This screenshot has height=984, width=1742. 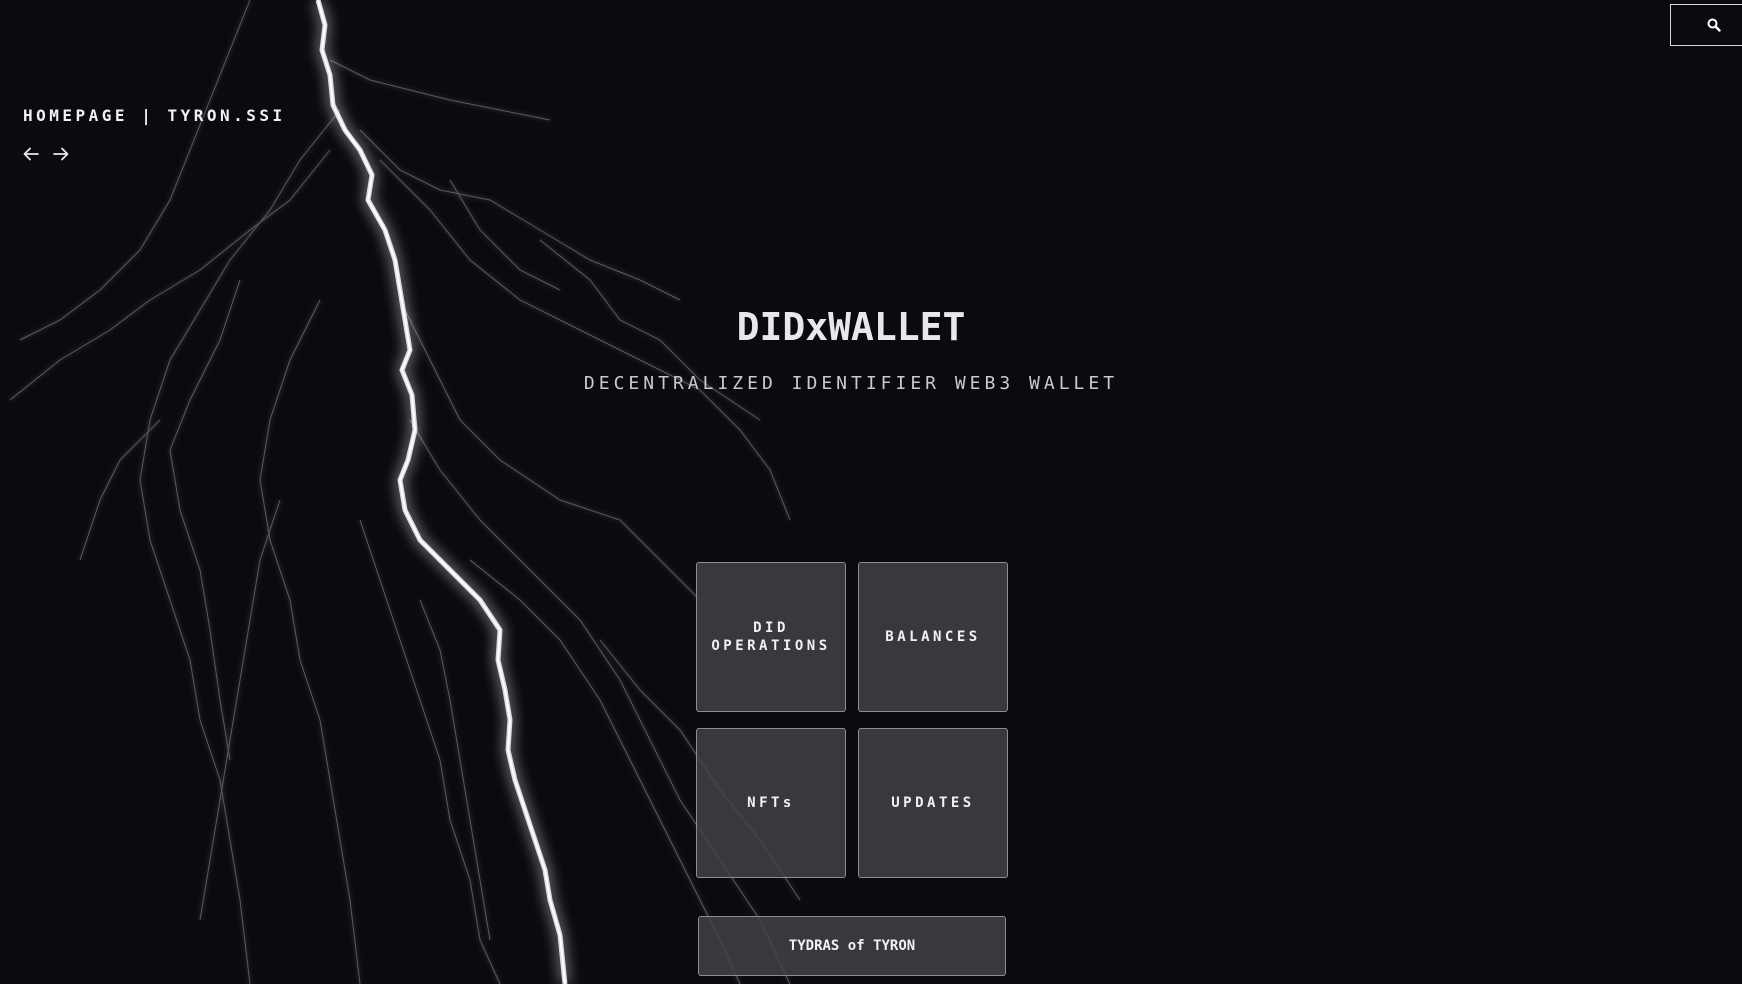 I want to click on page-title: DIDxWALLET, so click(x=851, y=327).